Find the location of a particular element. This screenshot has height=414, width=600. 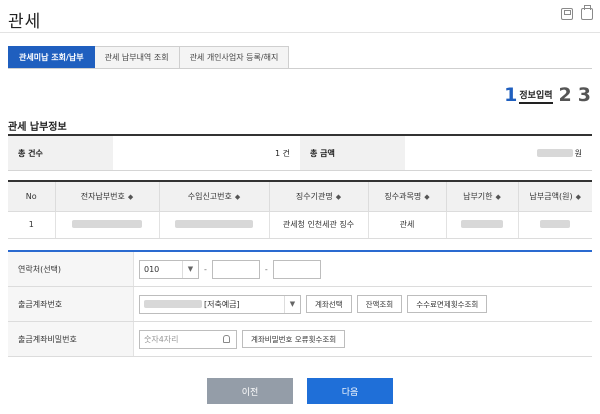

col-header-agency: 징수기관명 ◆ is located at coordinates (319, 197).